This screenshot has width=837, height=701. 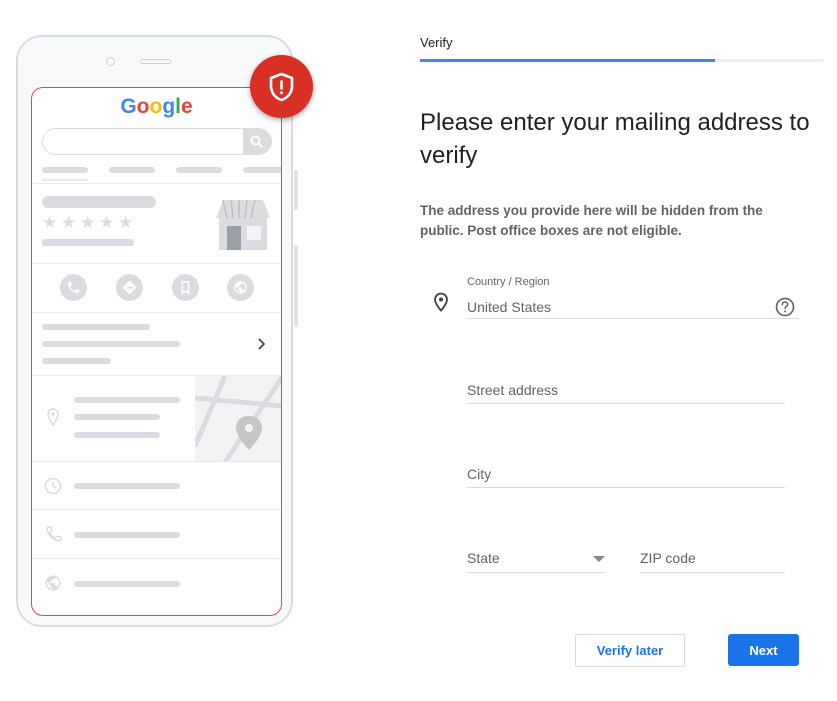 What do you see at coordinates (441, 302) in the screenshot?
I see `location-pin-icon` at bounding box center [441, 302].